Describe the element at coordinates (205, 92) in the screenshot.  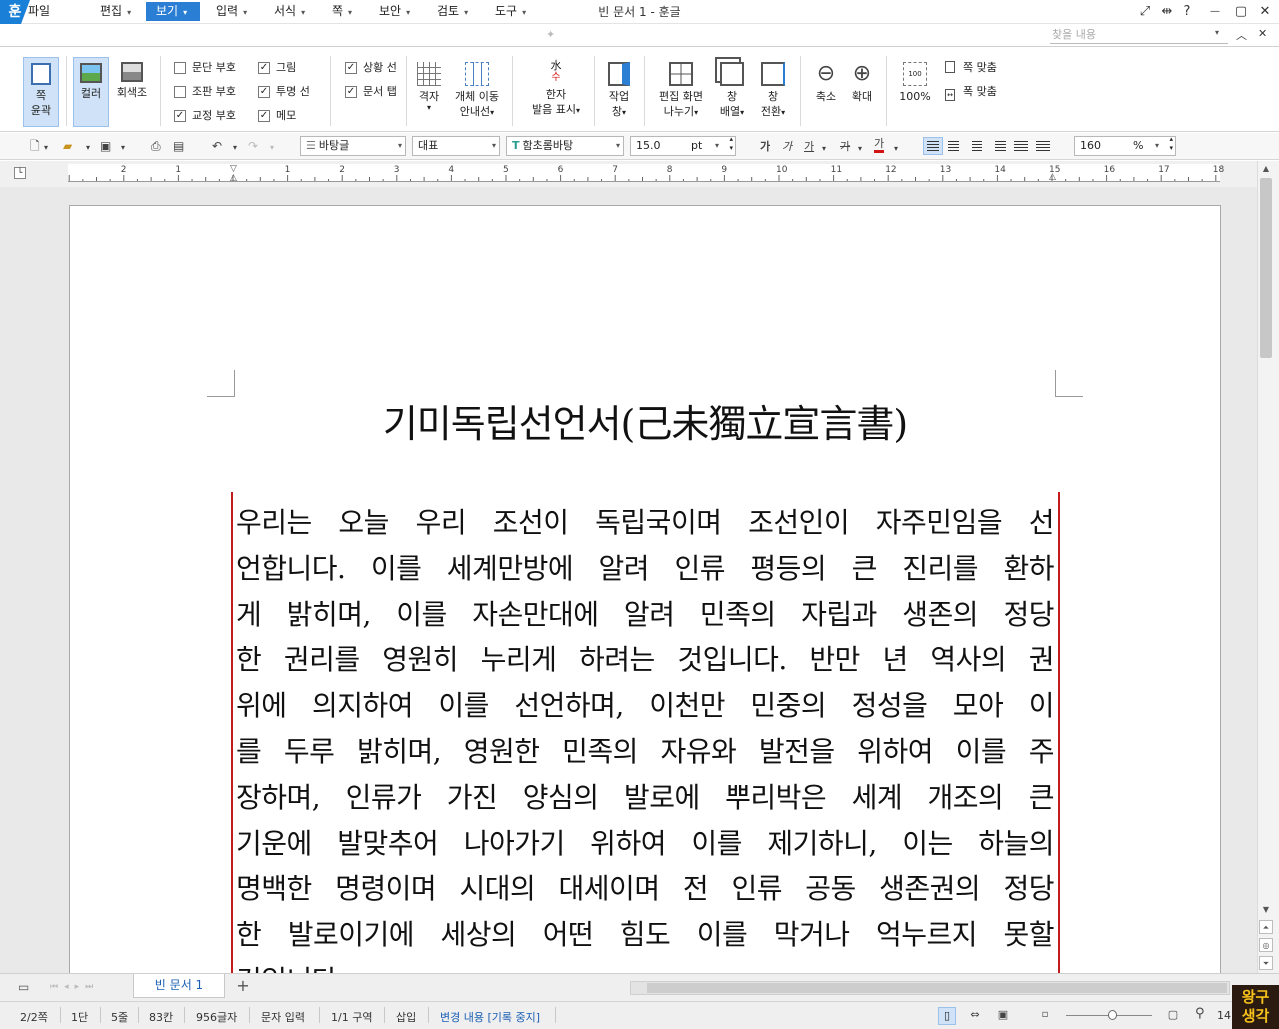
I see `check-control-mark: 조판 부호` at that location.